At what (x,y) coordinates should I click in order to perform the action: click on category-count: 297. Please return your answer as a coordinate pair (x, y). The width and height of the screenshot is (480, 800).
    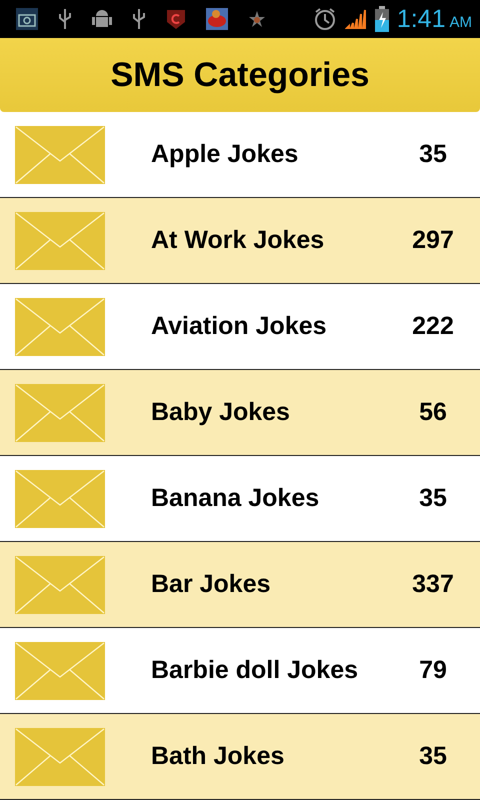
    Looking at the image, I should click on (433, 240).